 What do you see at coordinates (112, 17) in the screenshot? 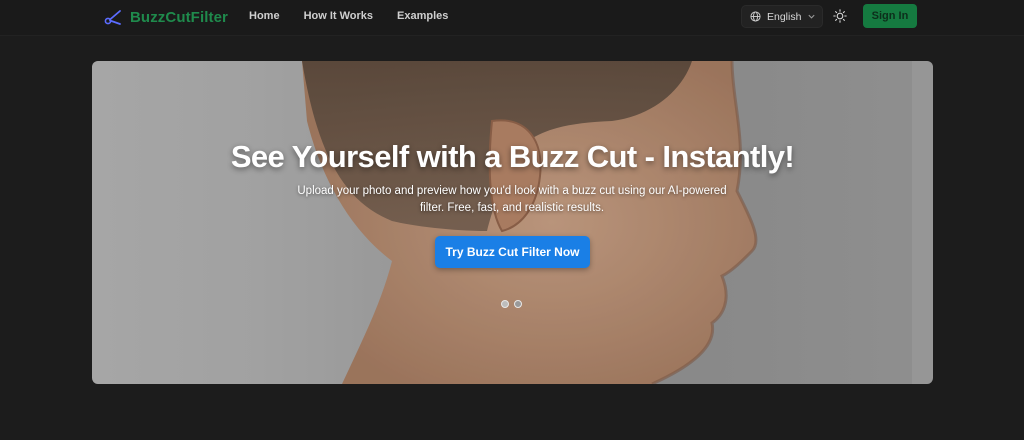
I see `scissors-icon` at bounding box center [112, 17].